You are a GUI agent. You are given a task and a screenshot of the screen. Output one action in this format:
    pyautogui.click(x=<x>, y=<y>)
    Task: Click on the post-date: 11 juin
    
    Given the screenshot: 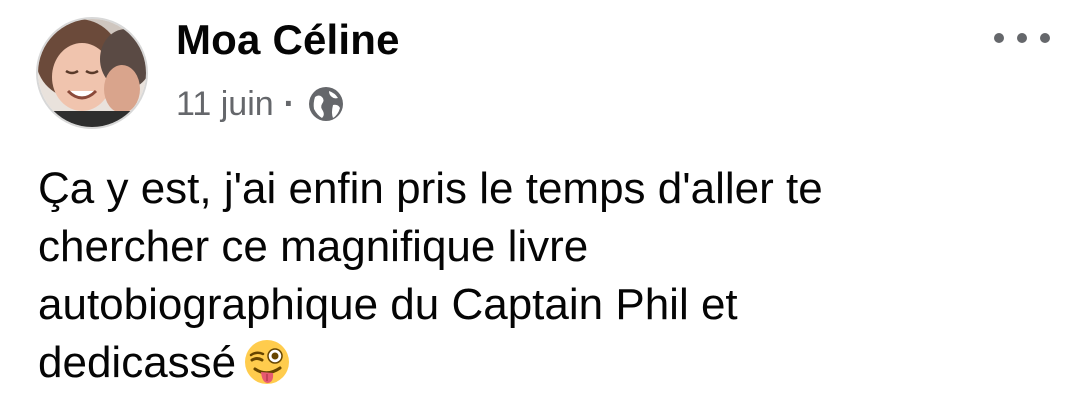 What is the action you would take?
    pyautogui.click(x=225, y=104)
    